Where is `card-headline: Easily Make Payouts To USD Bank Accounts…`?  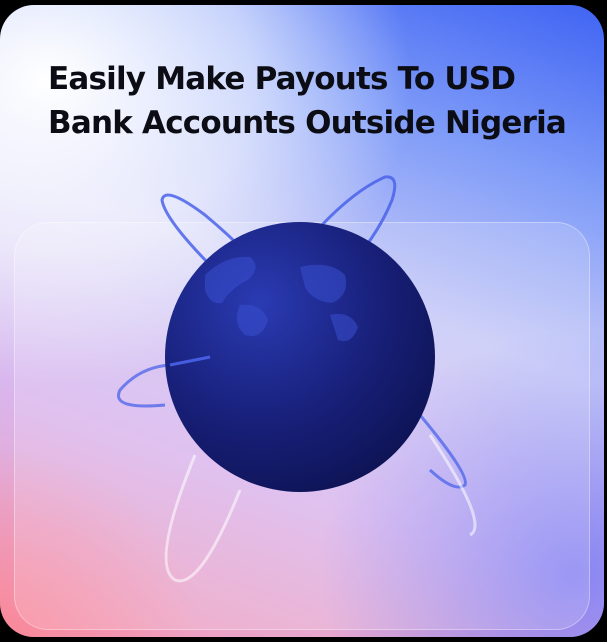 card-headline: Easily Make Payouts To USD Bank Accounts… is located at coordinates (307, 101).